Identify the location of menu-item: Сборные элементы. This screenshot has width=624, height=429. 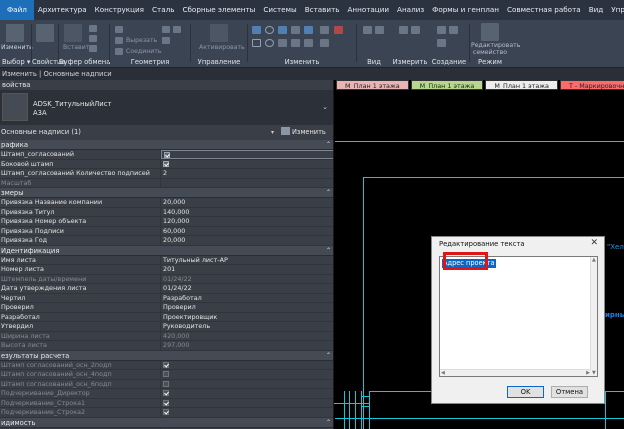
(218, 10).